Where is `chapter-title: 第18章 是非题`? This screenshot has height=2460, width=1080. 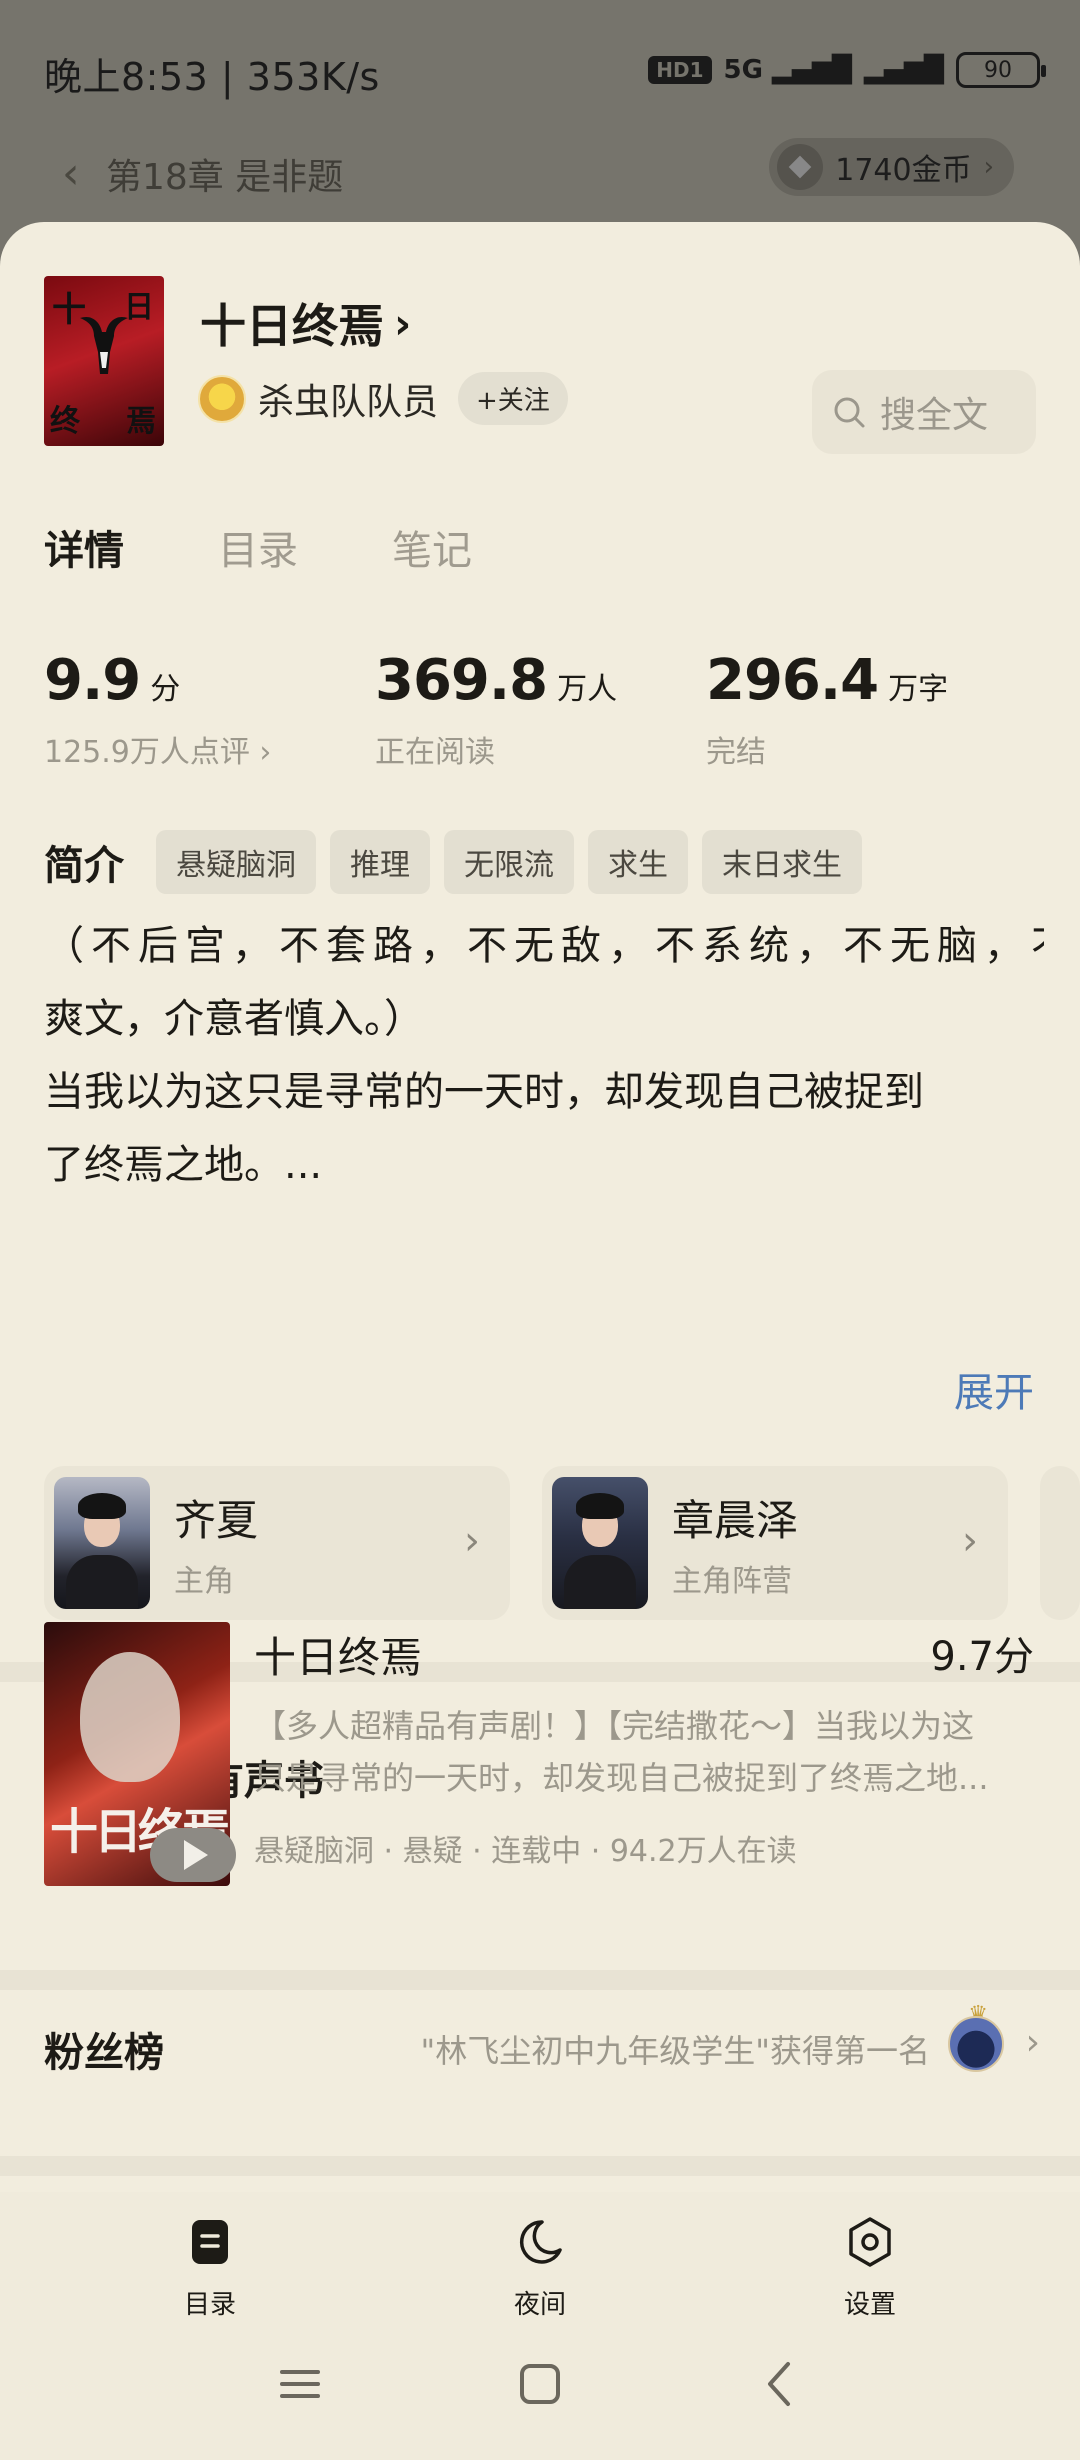
chapter-title: 第18章 是非题 is located at coordinates (225, 177).